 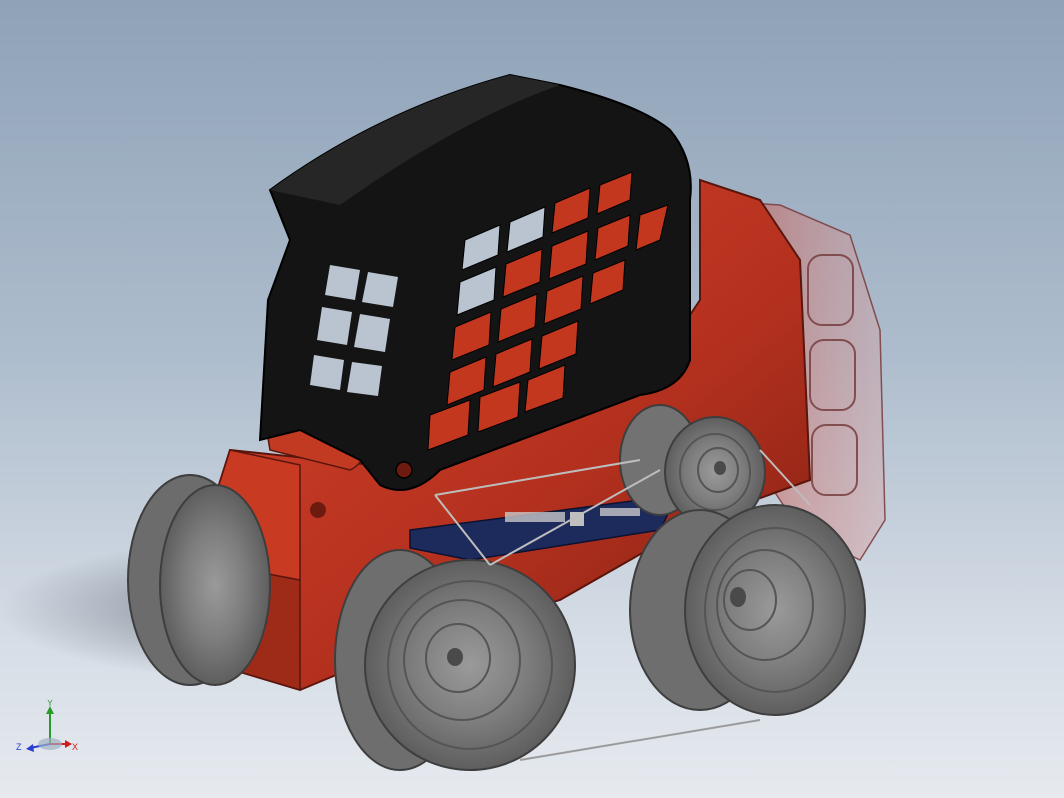 What do you see at coordinates (50, 704) in the screenshot?
I see `axis-y-label: Y` at bounding box center [50, 704].